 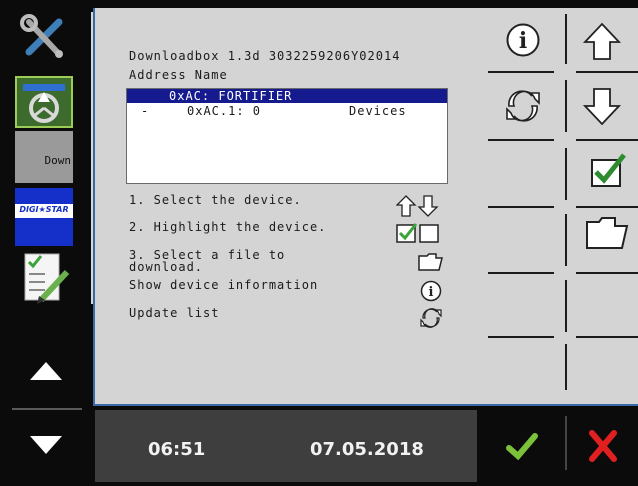 What do you see at coordinates (177, 449) in the screenshot?
I see `clock-time: 06:51` at bounding box center [177, 449].